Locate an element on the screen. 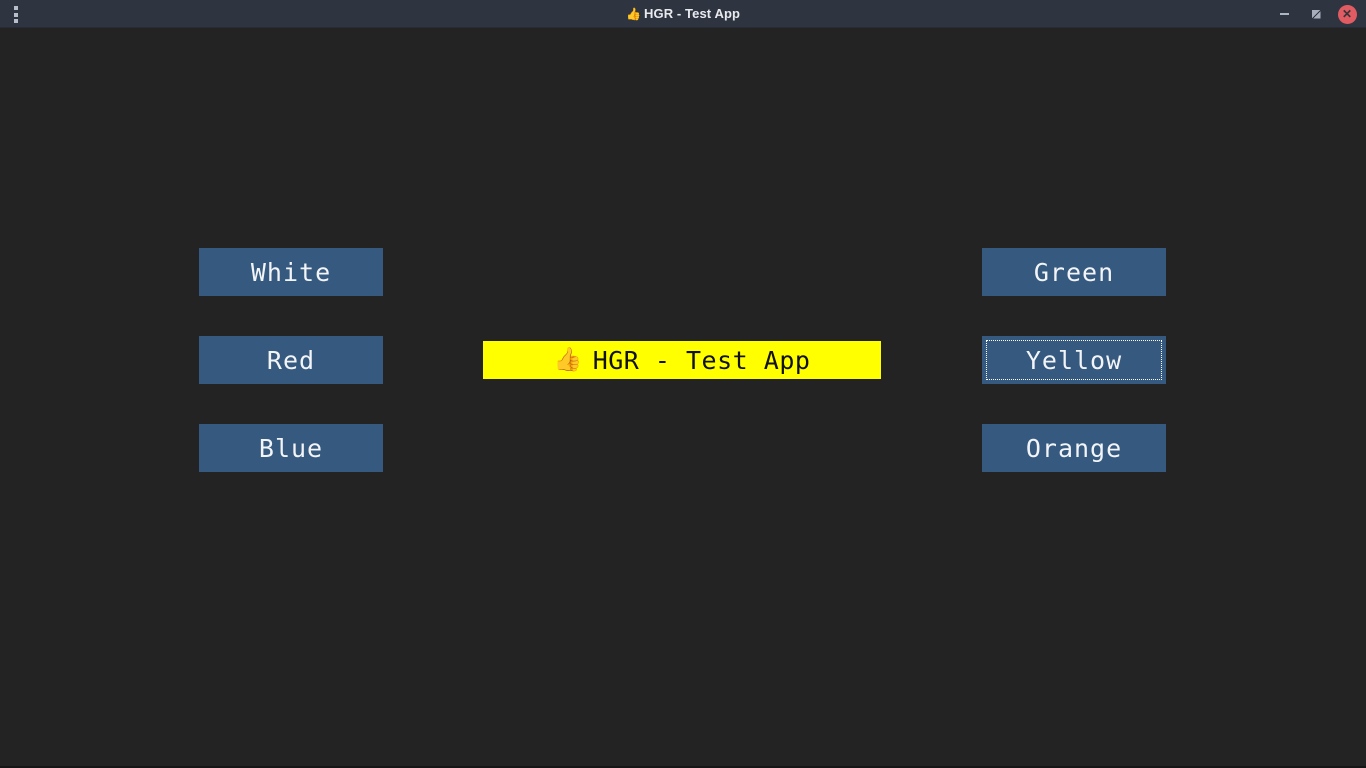 Image resolution: width=1366 pixels, height=768 pixels. kebab-menu-icon is located at coordinates (15, 14).